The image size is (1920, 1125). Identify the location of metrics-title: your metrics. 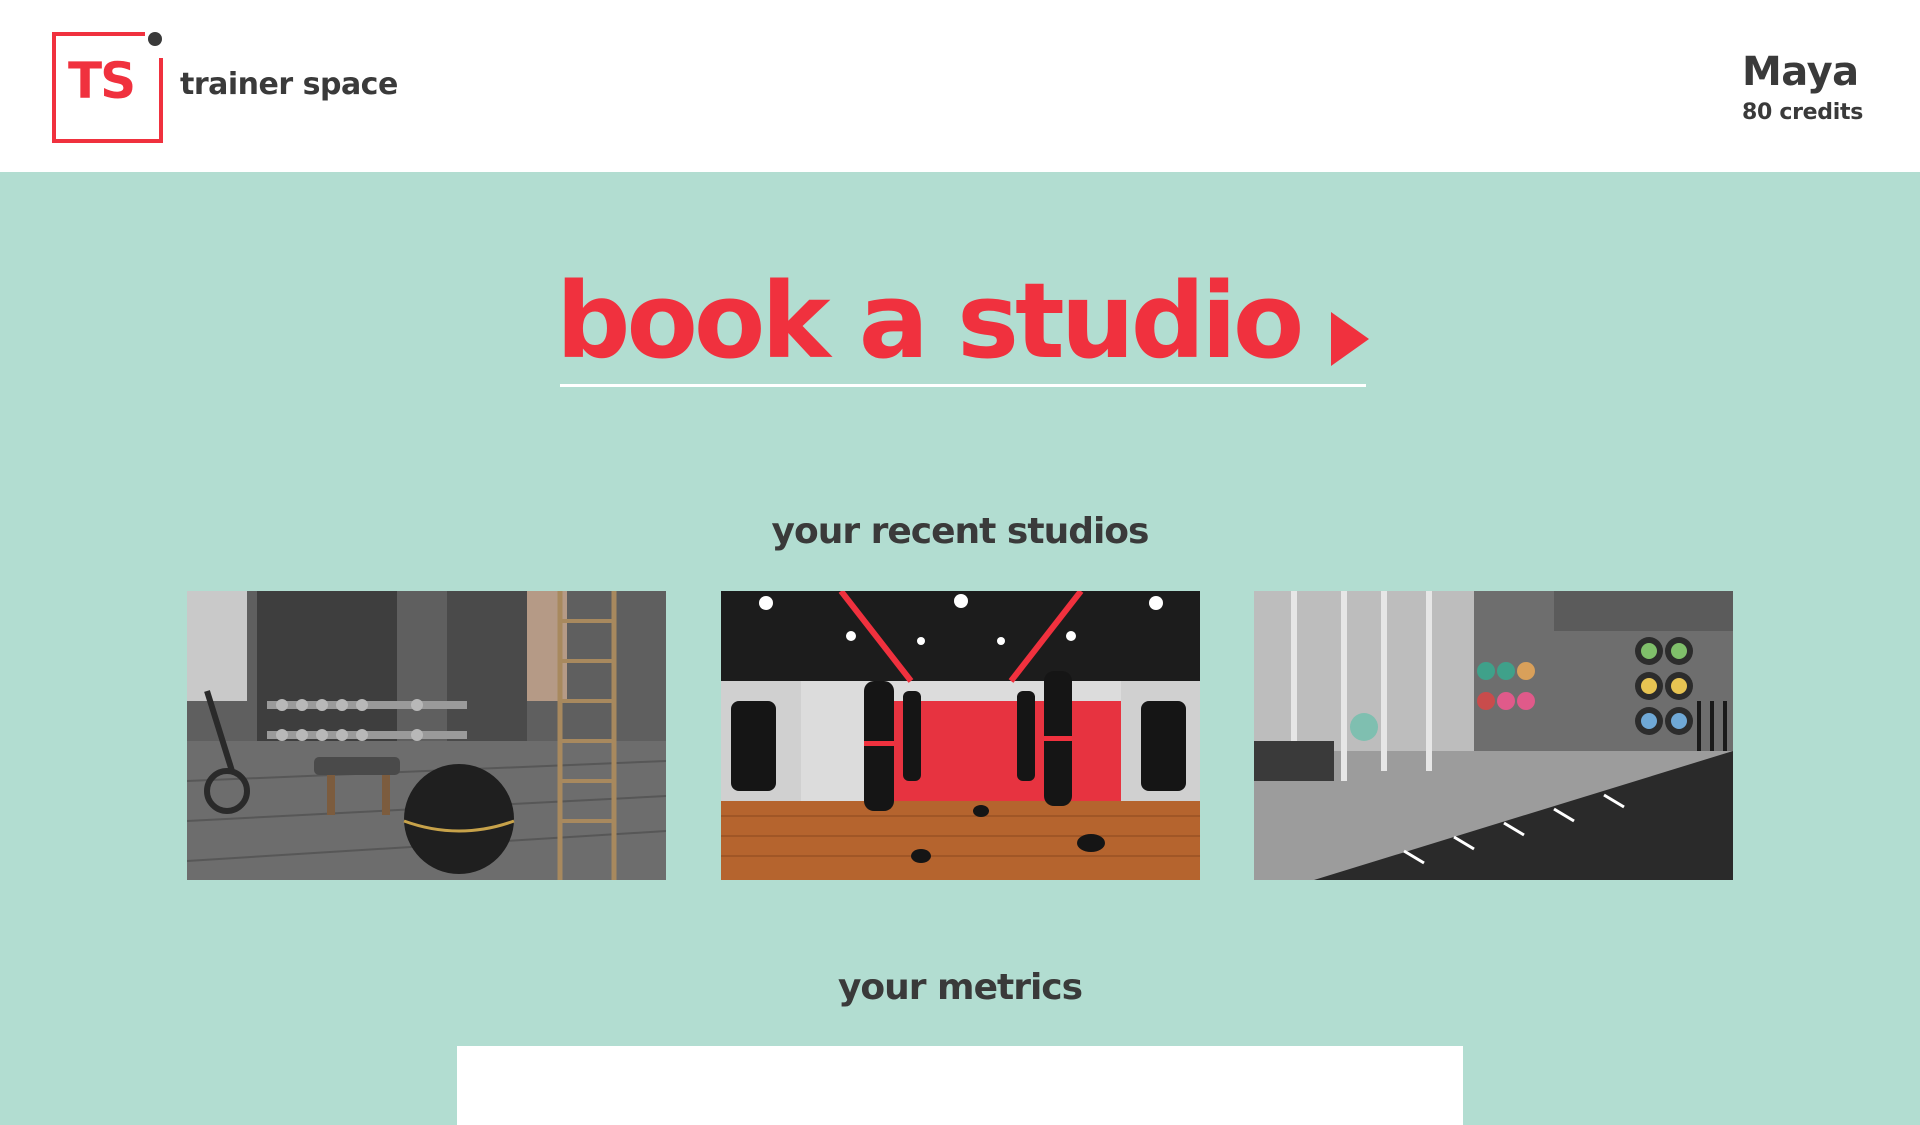
(960, 987).